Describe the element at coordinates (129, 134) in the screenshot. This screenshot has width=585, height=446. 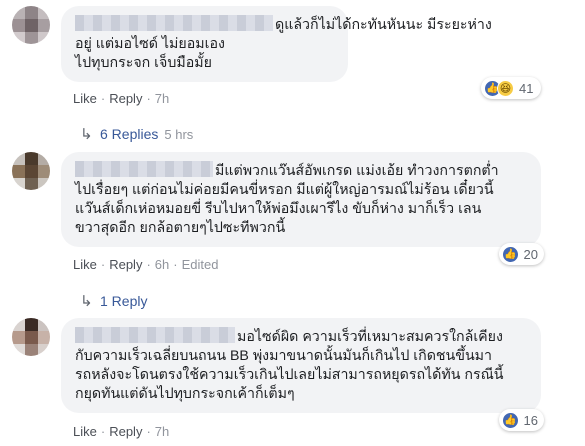
I see `replies-count: 6 Replies` at that location.